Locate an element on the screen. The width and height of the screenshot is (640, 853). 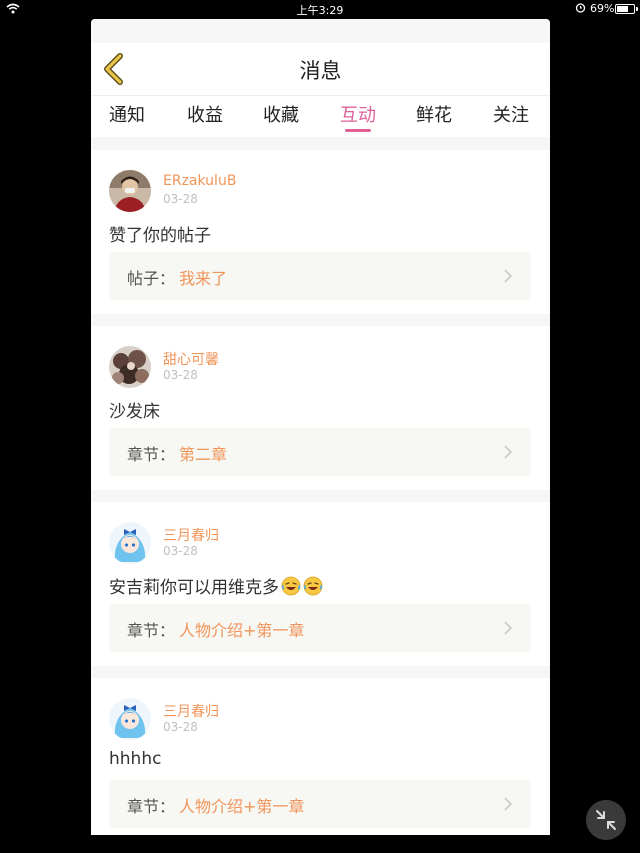
battery-icon is located at coordinates (626, 9).